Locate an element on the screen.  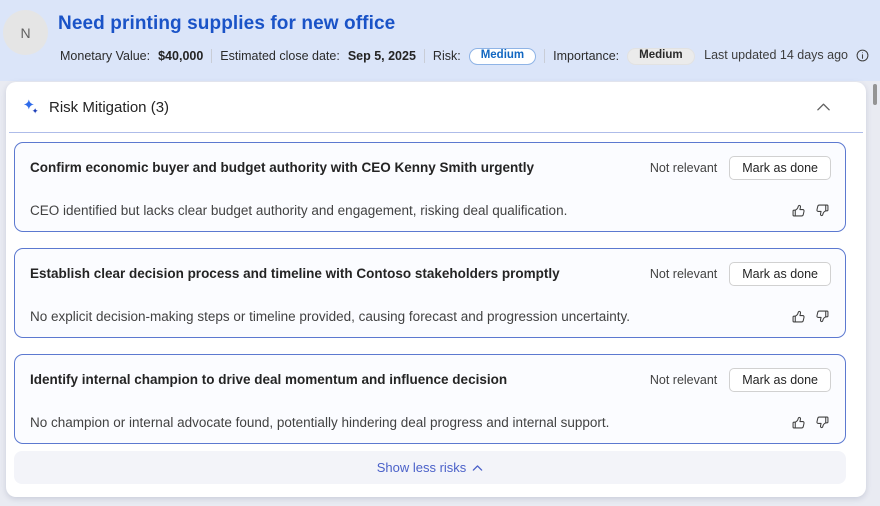
scrollbar-thumb is located at coordinates (875, 94).